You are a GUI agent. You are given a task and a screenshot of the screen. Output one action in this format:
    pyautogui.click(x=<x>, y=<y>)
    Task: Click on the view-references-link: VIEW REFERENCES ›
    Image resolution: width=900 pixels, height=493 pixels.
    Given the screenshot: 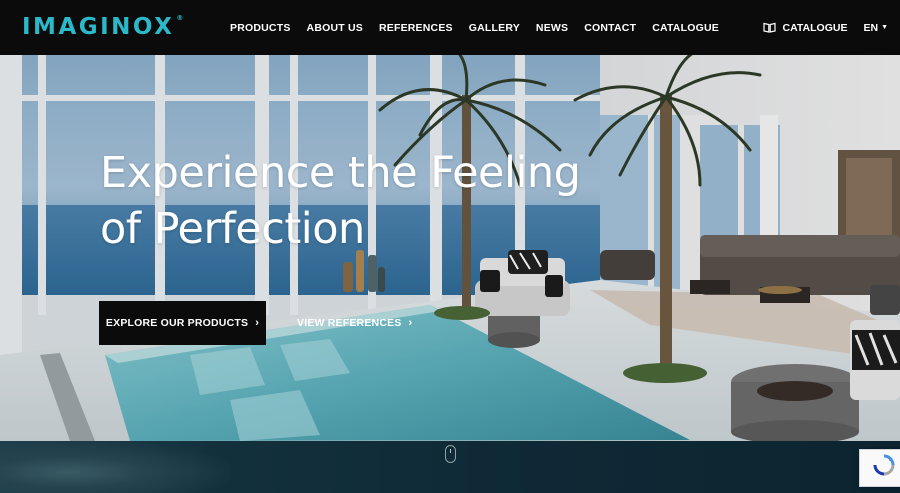 What is the action you would take?
    pyautogui.click(x=354, y=323)
    